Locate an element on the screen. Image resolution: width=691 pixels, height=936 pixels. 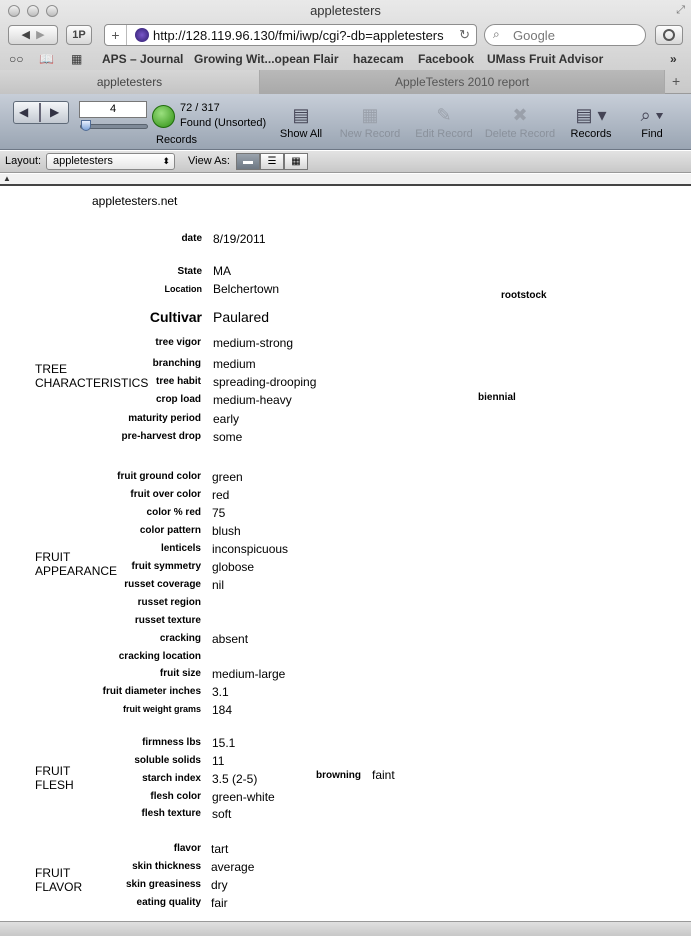
flesh-texture-label: flesh texture is located at coordinates (171, 813).